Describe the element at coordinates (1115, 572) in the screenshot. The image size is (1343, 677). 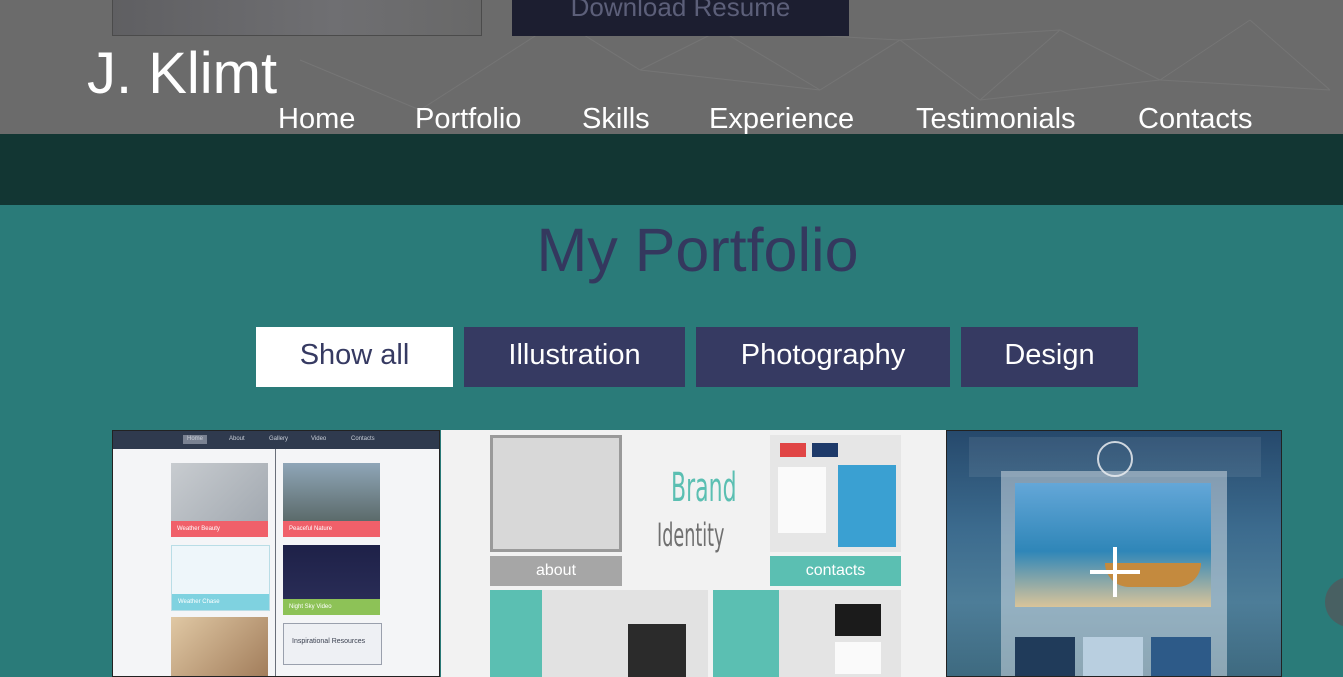
I see `plus-icon` at that location.